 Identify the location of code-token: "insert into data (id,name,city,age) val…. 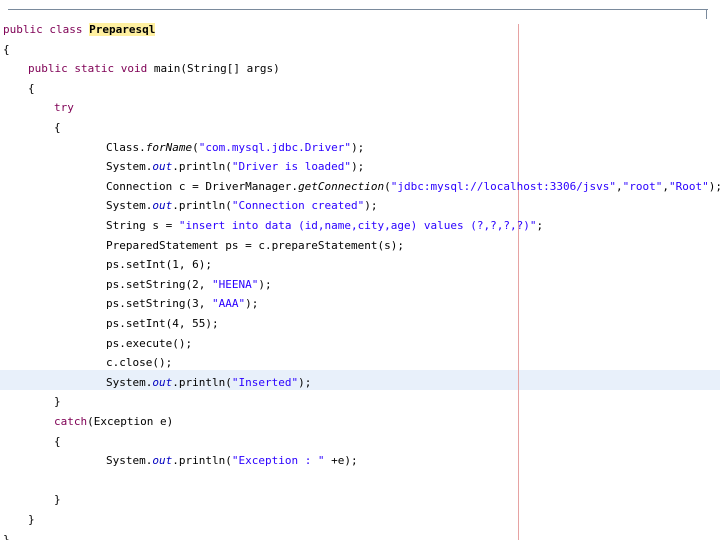
(357, 225).